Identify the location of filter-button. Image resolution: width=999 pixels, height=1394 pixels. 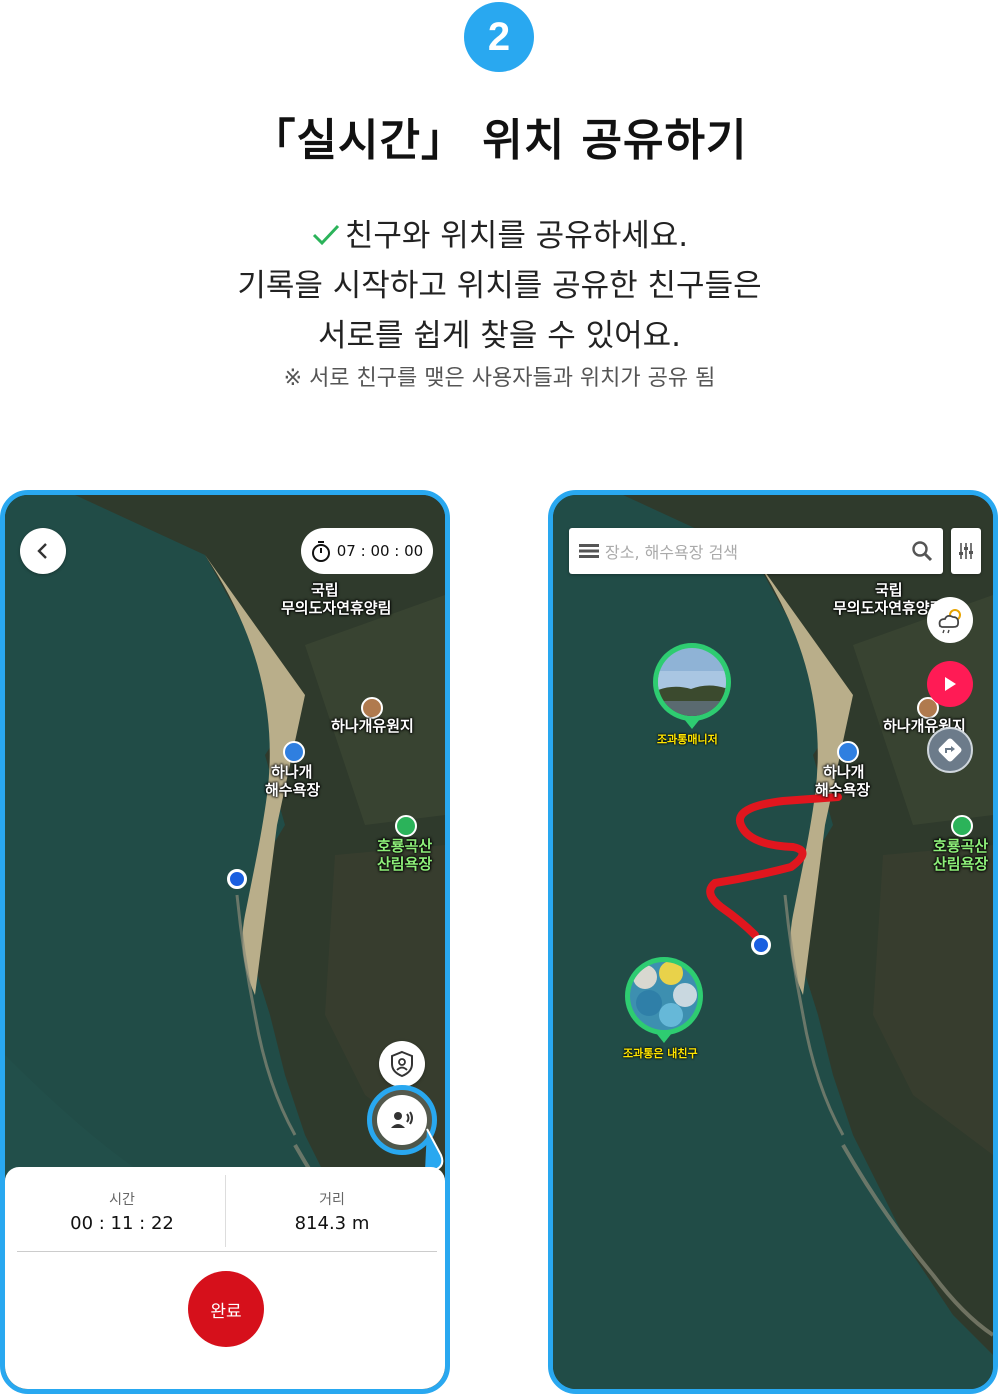
(966, 551).